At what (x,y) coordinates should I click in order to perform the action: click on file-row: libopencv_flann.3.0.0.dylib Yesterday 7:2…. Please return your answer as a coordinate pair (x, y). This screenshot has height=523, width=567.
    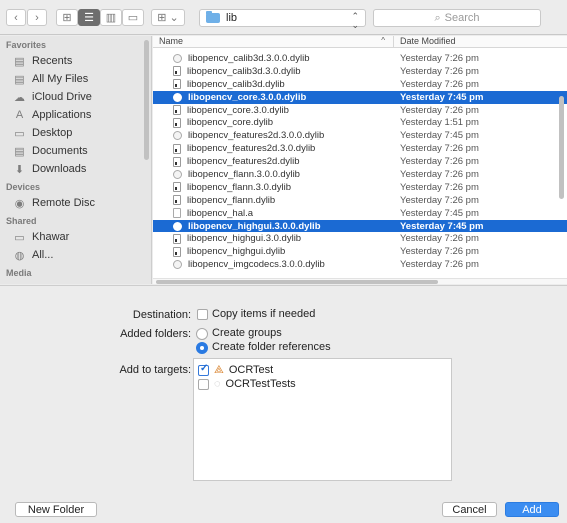
    Looking at the image, I should click on (360, 174).